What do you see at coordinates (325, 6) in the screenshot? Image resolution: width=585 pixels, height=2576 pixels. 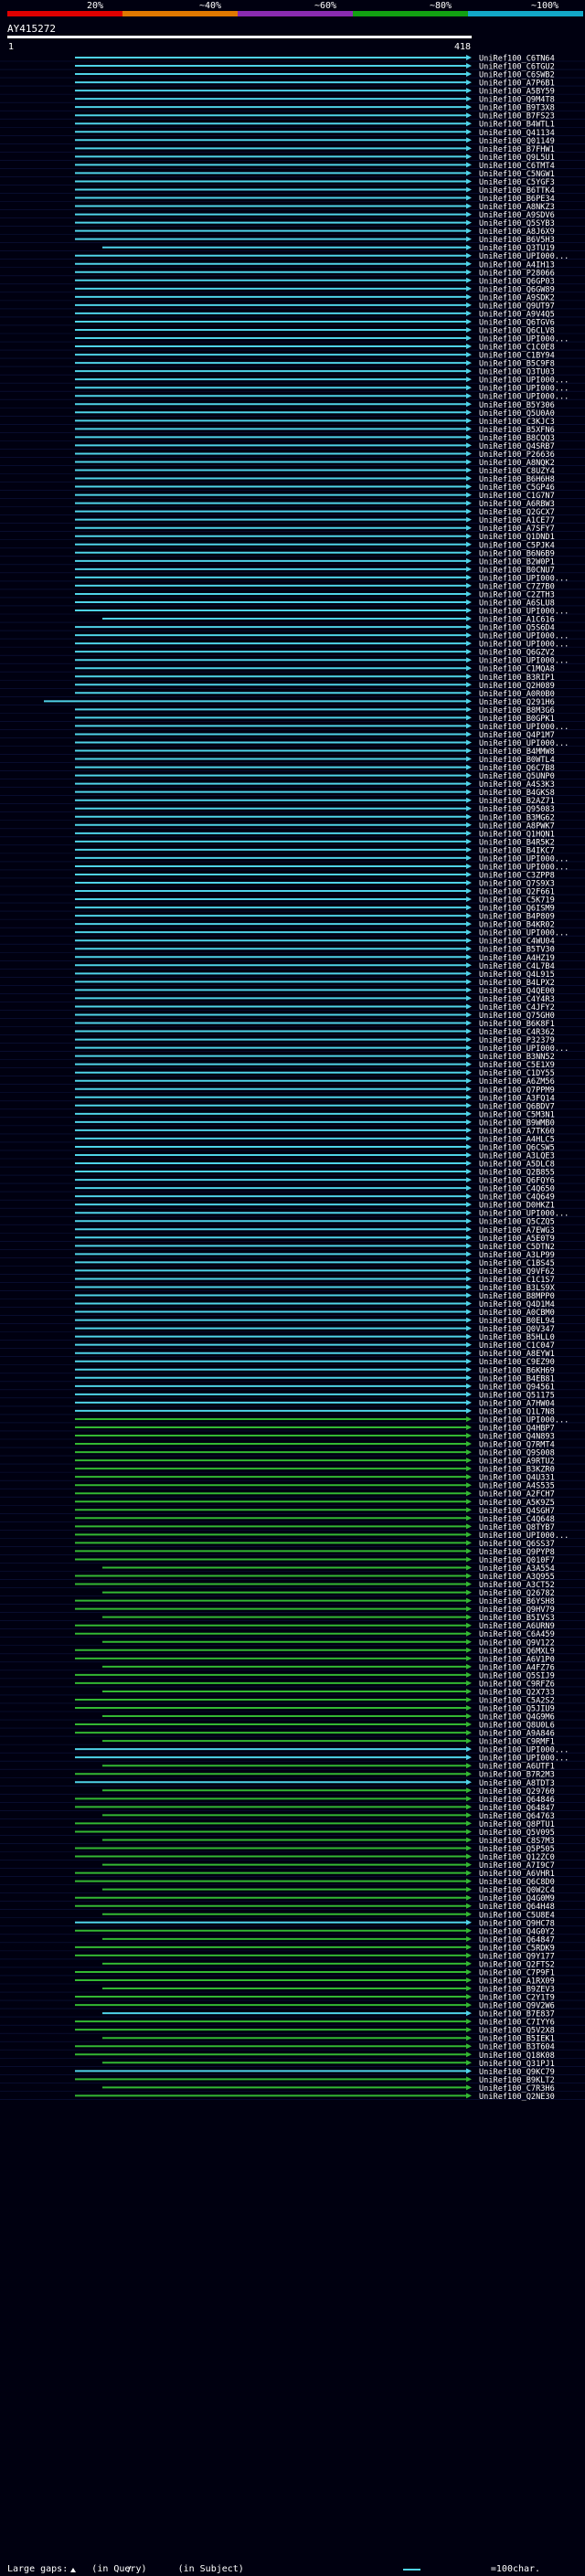 I see `scale-label: ~60%` at bounding box center [325, 6].